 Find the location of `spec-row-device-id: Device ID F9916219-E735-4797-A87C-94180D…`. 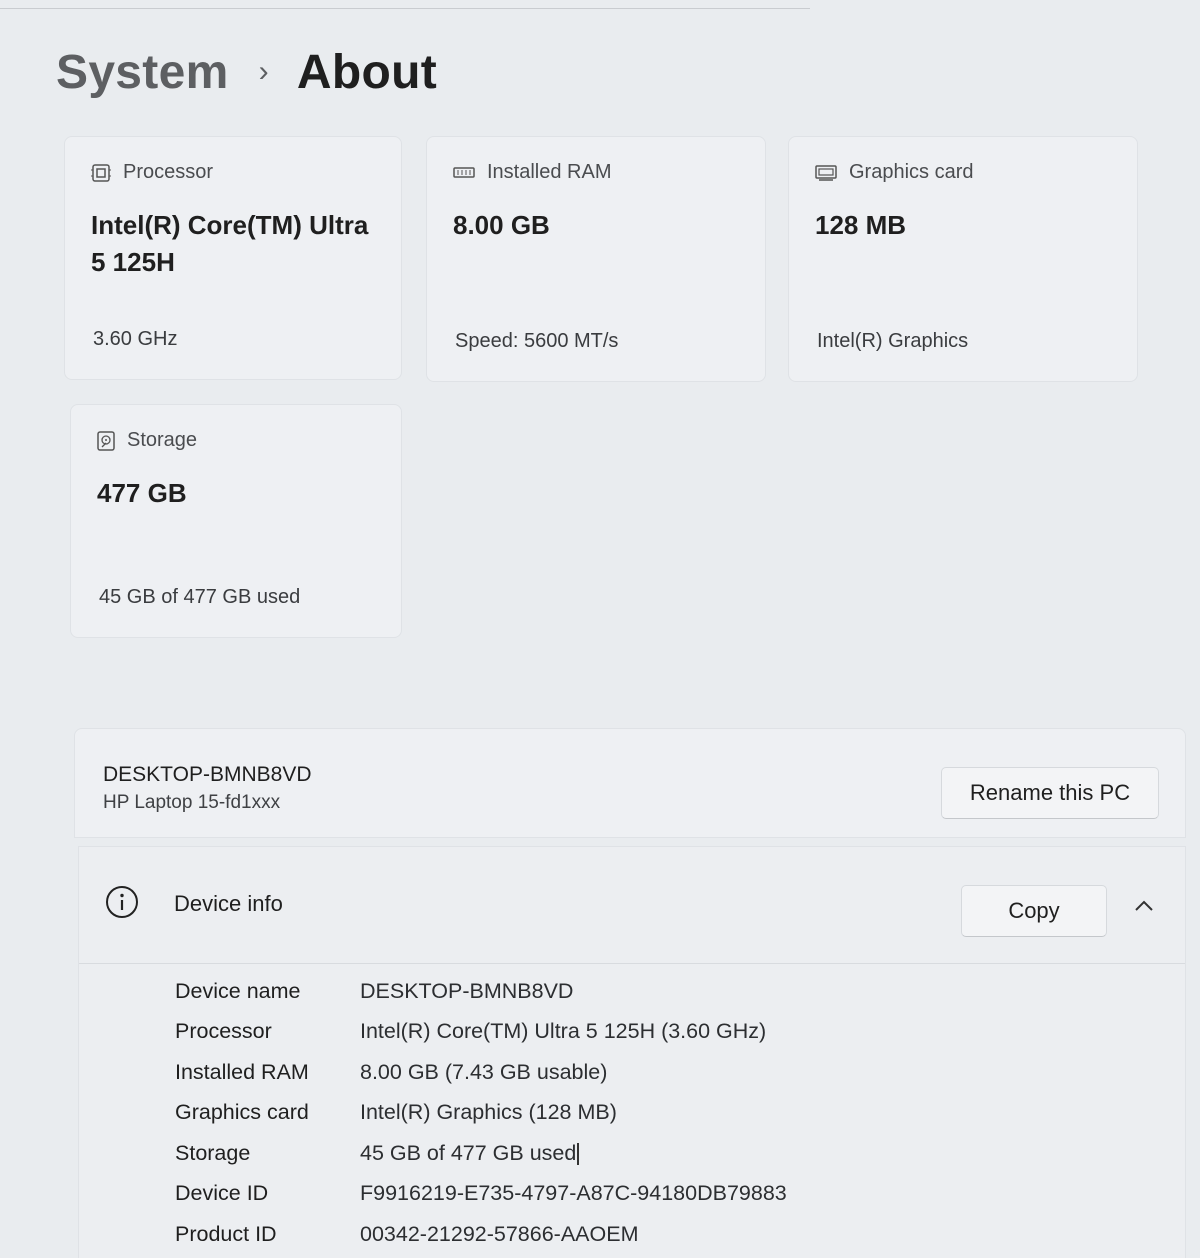

spec-row-device-id: Device ID F9916219-E735-4797-A87C-94180D… is located at coordinates (481, 1194).